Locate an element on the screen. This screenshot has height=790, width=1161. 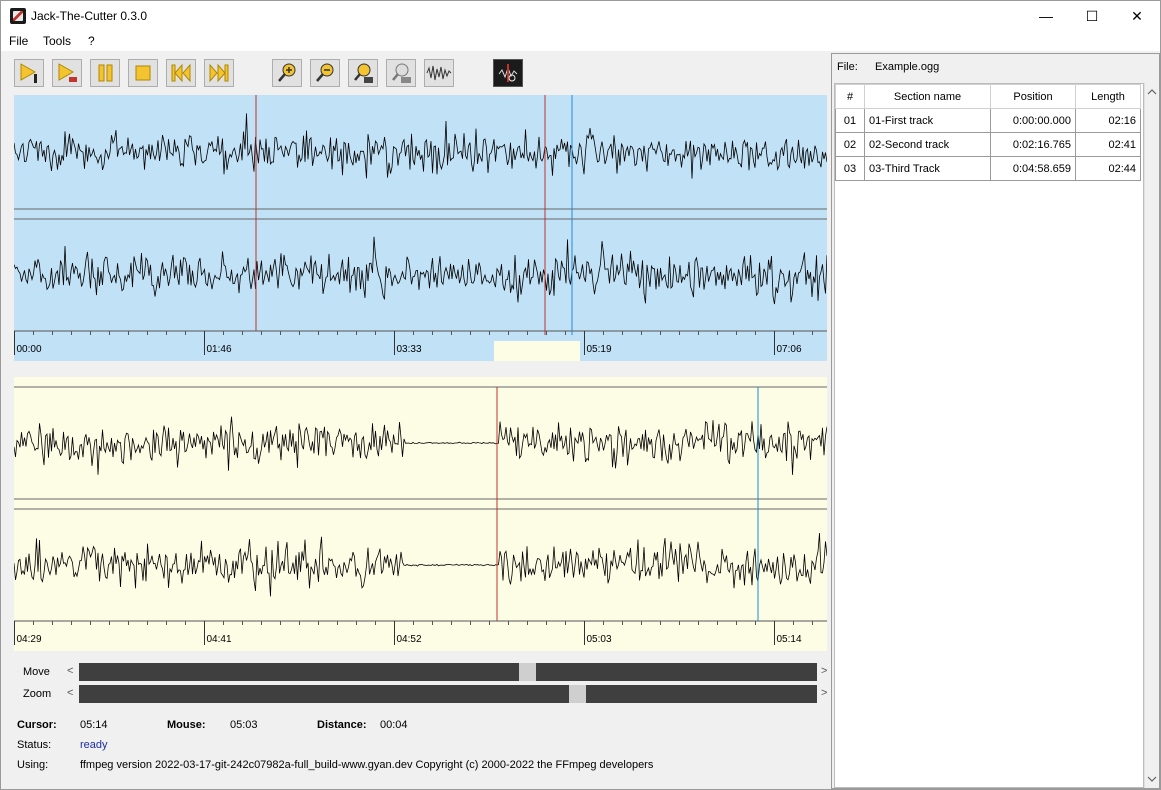
column-header-position: Position is located at coordinates (1033, 96).